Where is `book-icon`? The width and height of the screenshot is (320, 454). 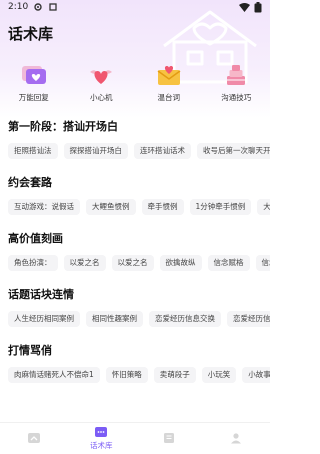
book-icon is located at coordinates (168, 437).